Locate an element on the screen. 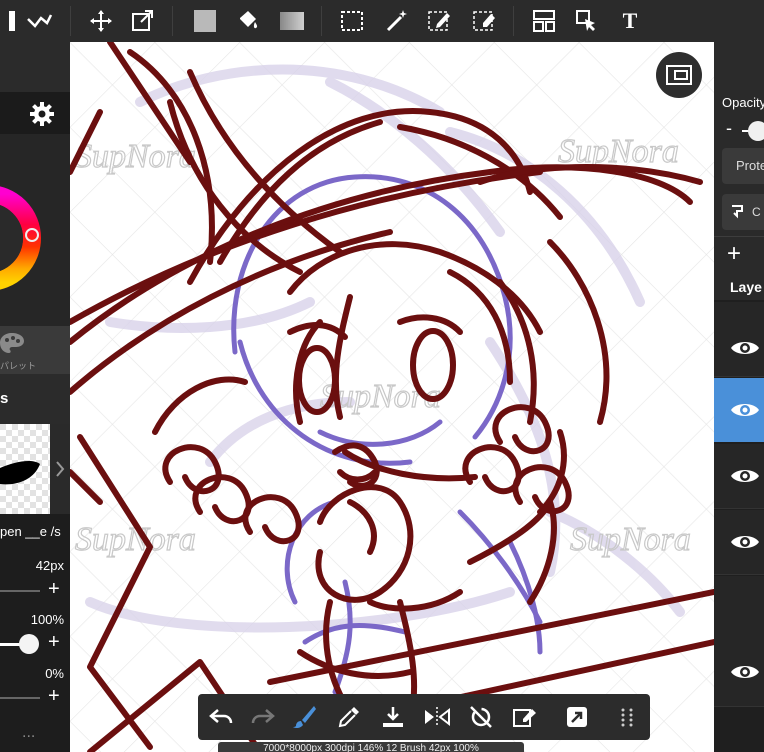 This screenshot has height=752, width=764. right-panel: Opacity - Prote C + Laye is located at coordinates (739, 397).